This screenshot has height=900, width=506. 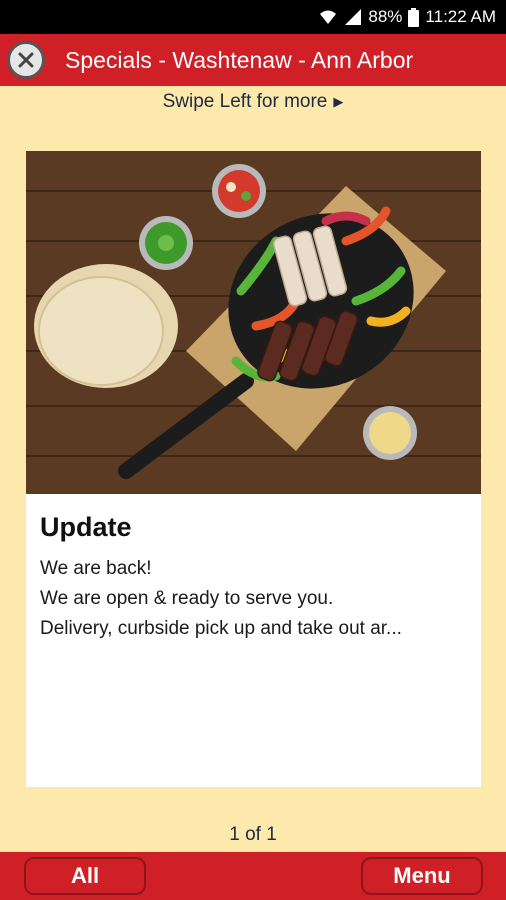 What do you see at coordinates (239, 59) in the screenshot?
I see `page-title: Specials - Washtenaw - Ann Arbor` at bounding box center [239, 59].